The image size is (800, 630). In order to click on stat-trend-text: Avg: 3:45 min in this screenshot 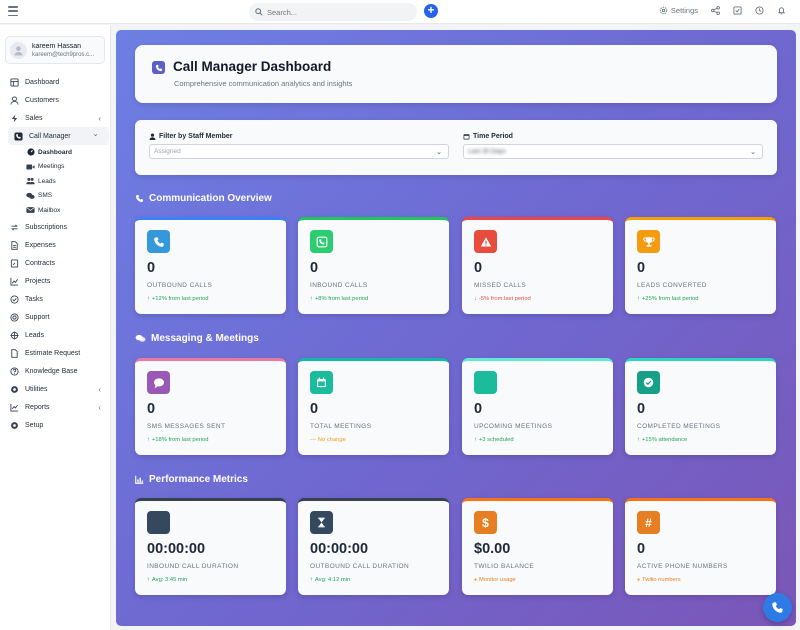, I will do `click(169, 580)`.